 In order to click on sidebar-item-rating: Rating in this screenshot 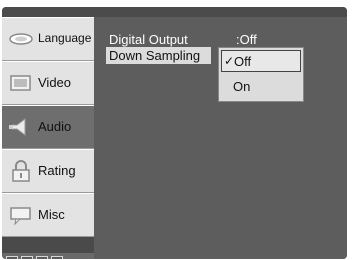, I will do `click(48, 171)`.